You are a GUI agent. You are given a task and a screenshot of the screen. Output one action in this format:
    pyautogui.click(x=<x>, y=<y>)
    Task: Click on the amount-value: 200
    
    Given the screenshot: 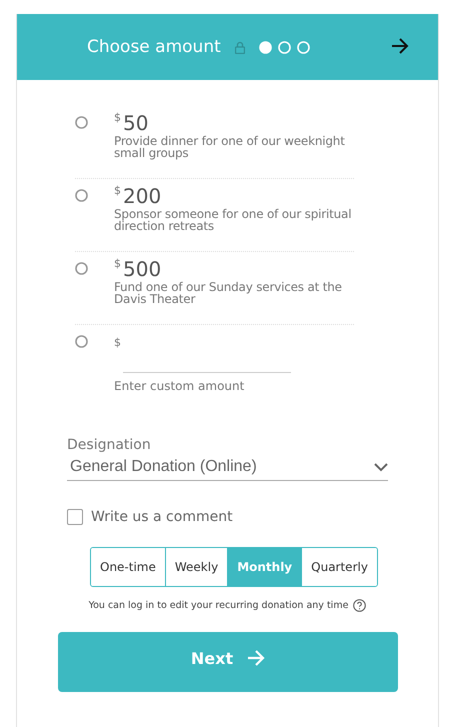 What is the action you would take?
    pyautogui.click(x=142, y=196)
    